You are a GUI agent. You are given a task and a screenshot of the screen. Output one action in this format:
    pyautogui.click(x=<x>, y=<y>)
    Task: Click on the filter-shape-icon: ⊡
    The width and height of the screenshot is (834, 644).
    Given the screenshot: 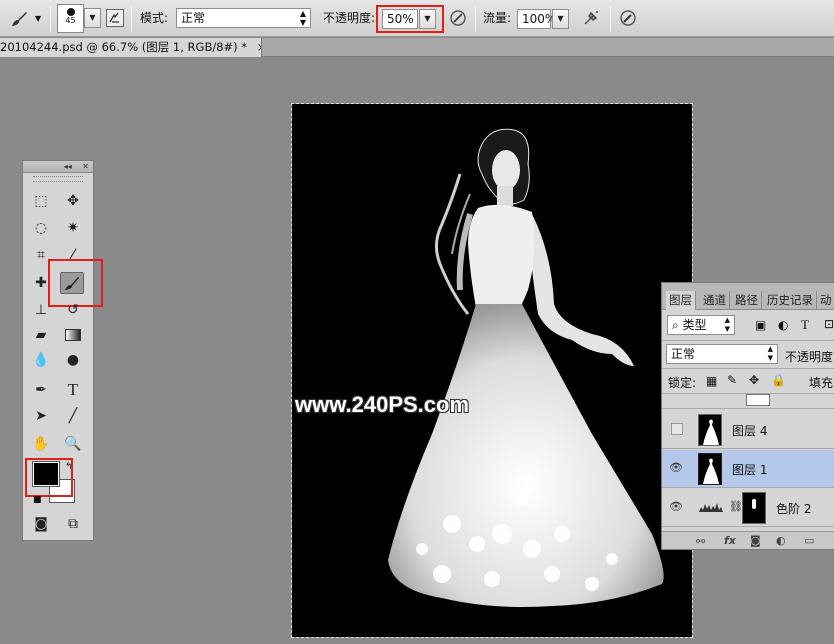 What is the action you would take?
    pyautogui.click(x=829, y=324)
    